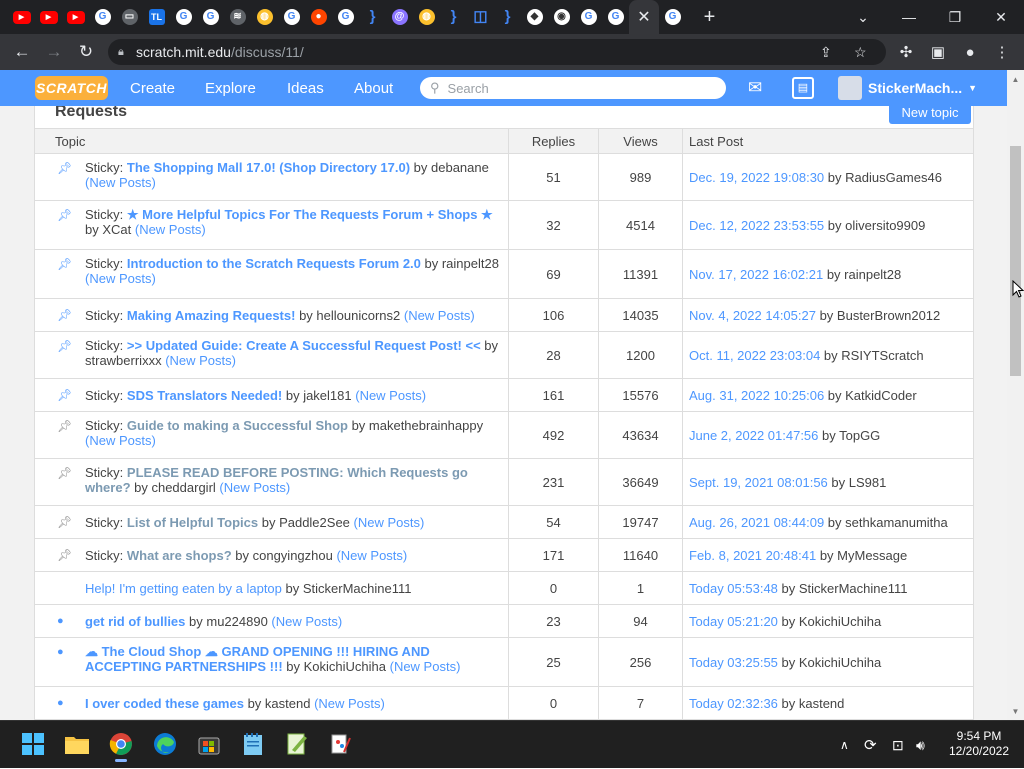 Image resolution: width=1024 pixels, height=769 pixels. Describe the element at coordinates (752, 315) in the screenshot. I see `last-post-date-link: Nov. 4, 2022 14:05:27` at that location.